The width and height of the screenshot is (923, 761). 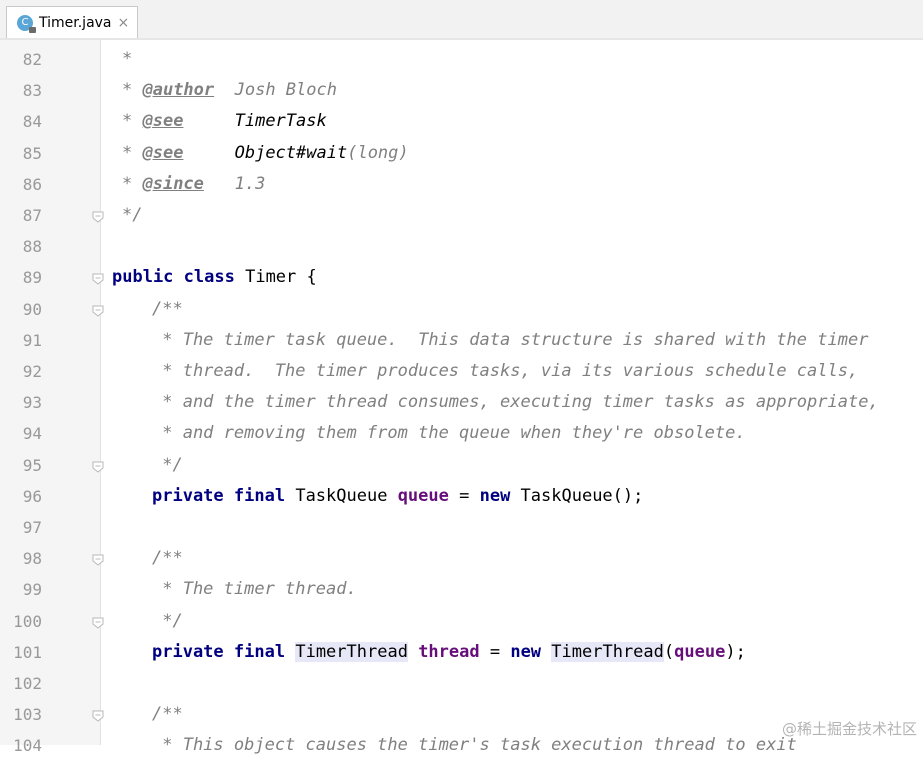 I want to click on code-line: 102, so click(x=461, y=683).